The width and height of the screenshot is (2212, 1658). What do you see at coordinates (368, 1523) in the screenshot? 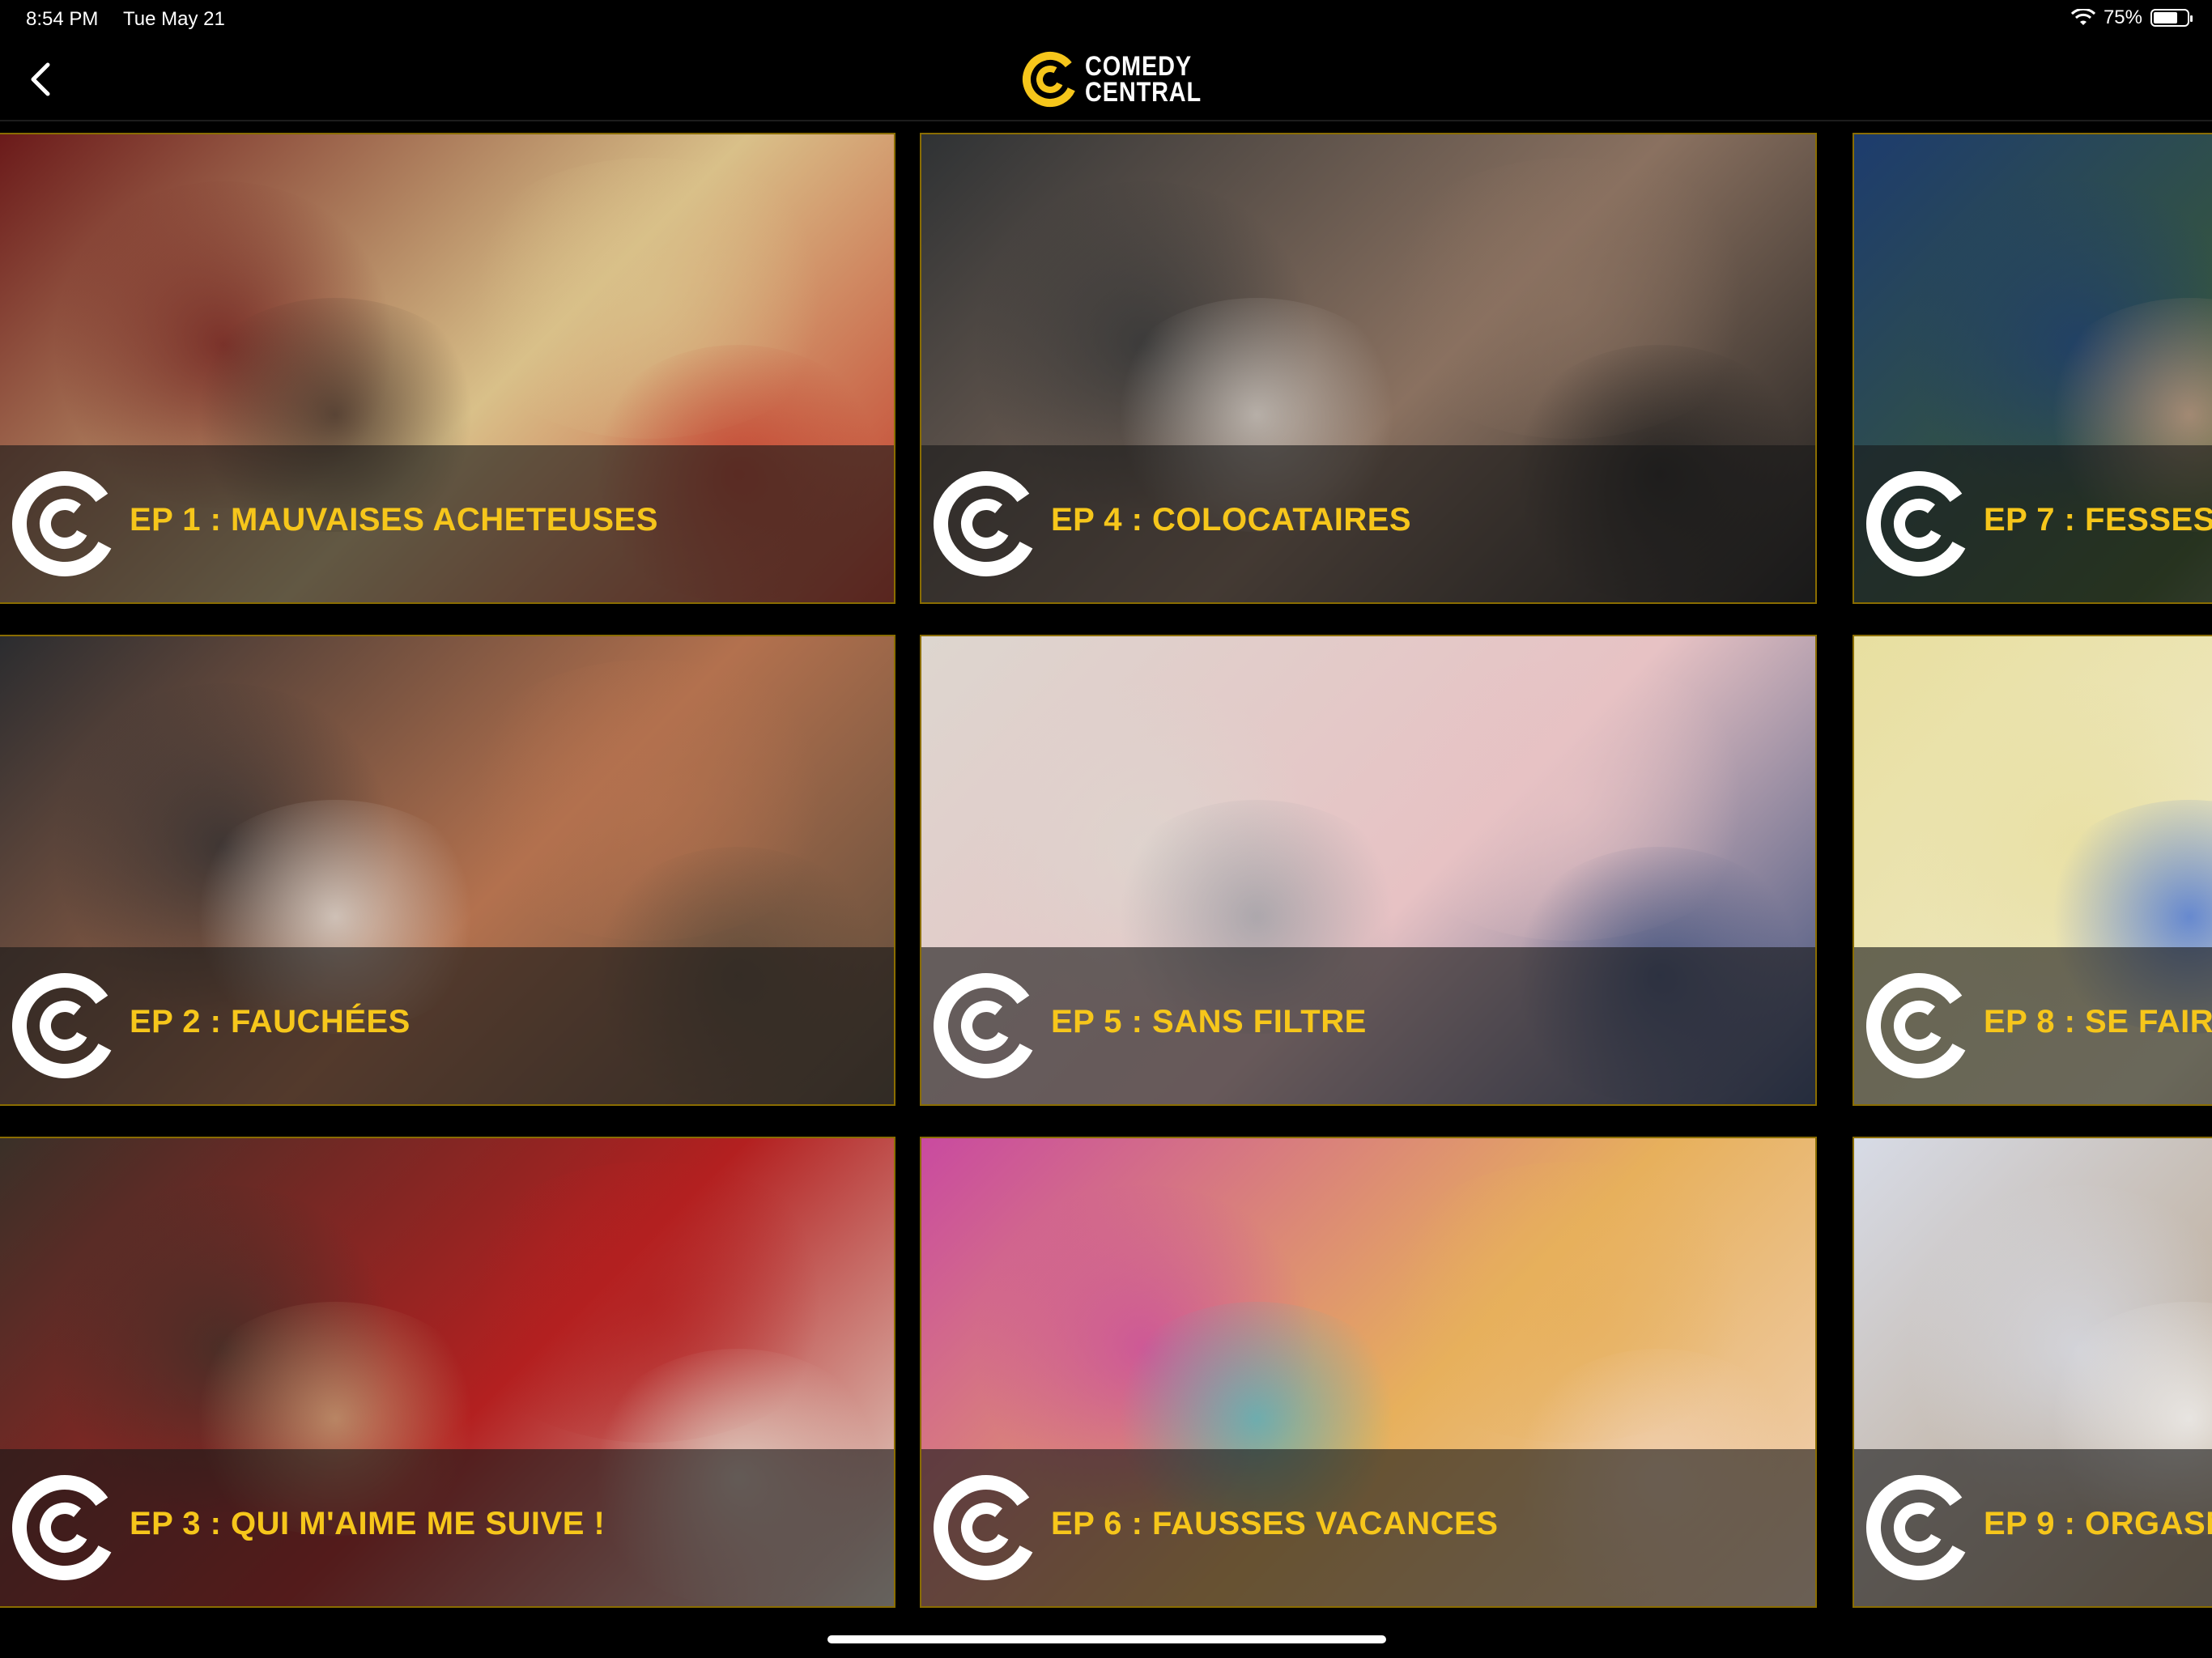
I see `episode-title: EP 3 : QUI M'AIME ME SUIVE !` at bounding box center [368, 1523].